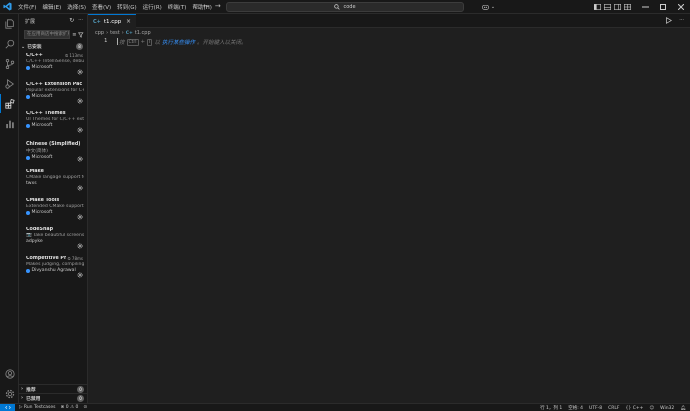 Image resolution: width=690 pixels, height=411 pixels. Describe the element at coordinates (129, 33) in the screenshot. I see `cpp-file-icon: C+` at that location.